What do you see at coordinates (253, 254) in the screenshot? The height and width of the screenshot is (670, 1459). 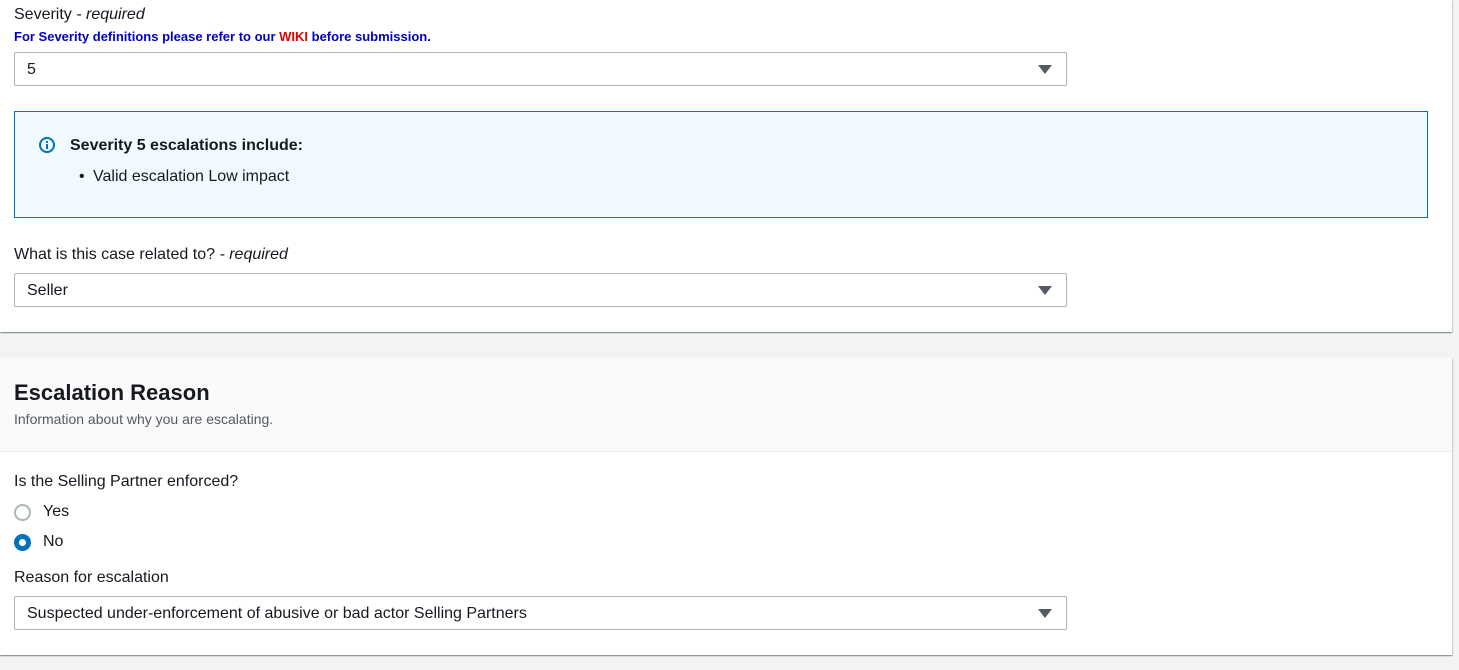 I see `case-related-required-text: - required` at bounding box center [253, 254].